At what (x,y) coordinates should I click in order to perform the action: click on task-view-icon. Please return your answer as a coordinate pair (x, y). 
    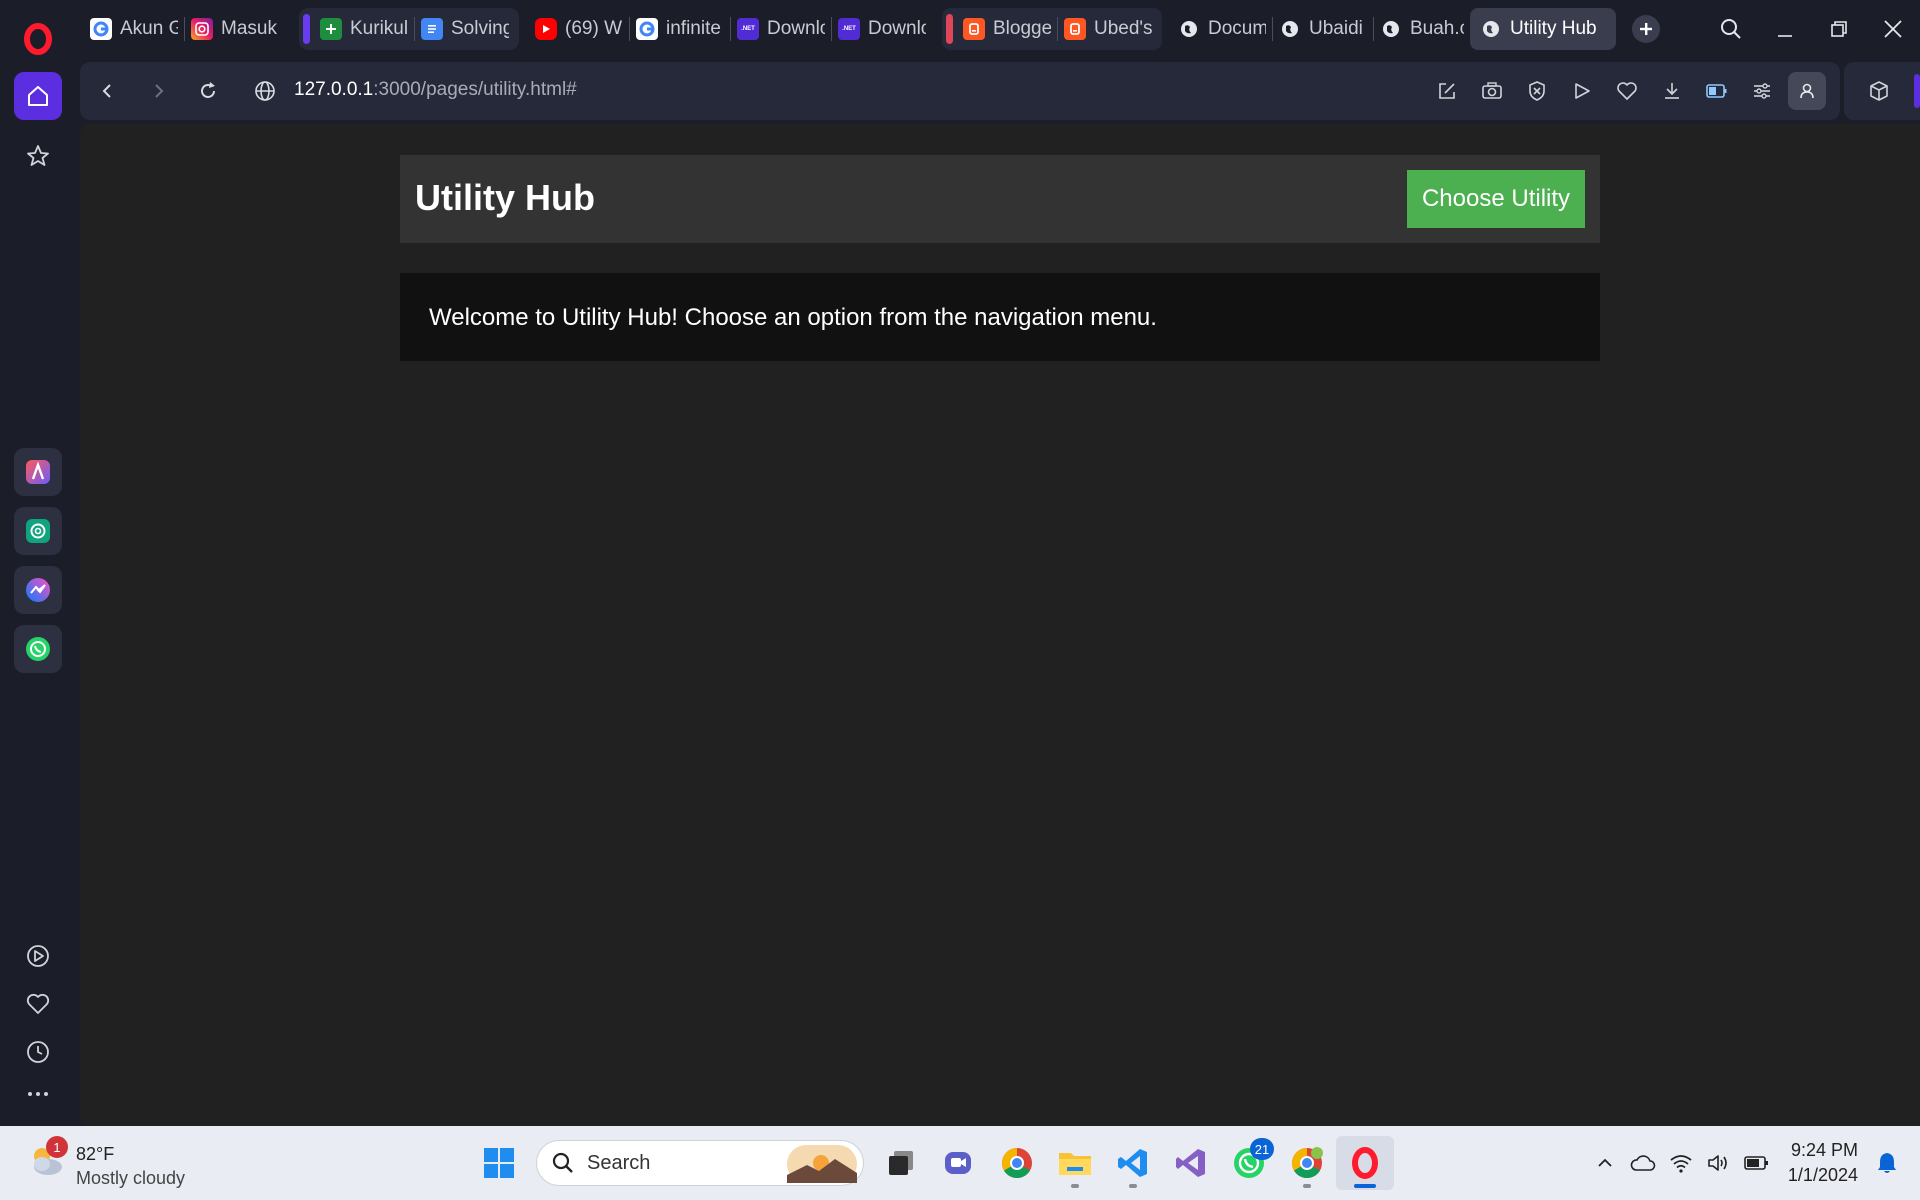
    Looking at the image, I should click on (901, 1163).